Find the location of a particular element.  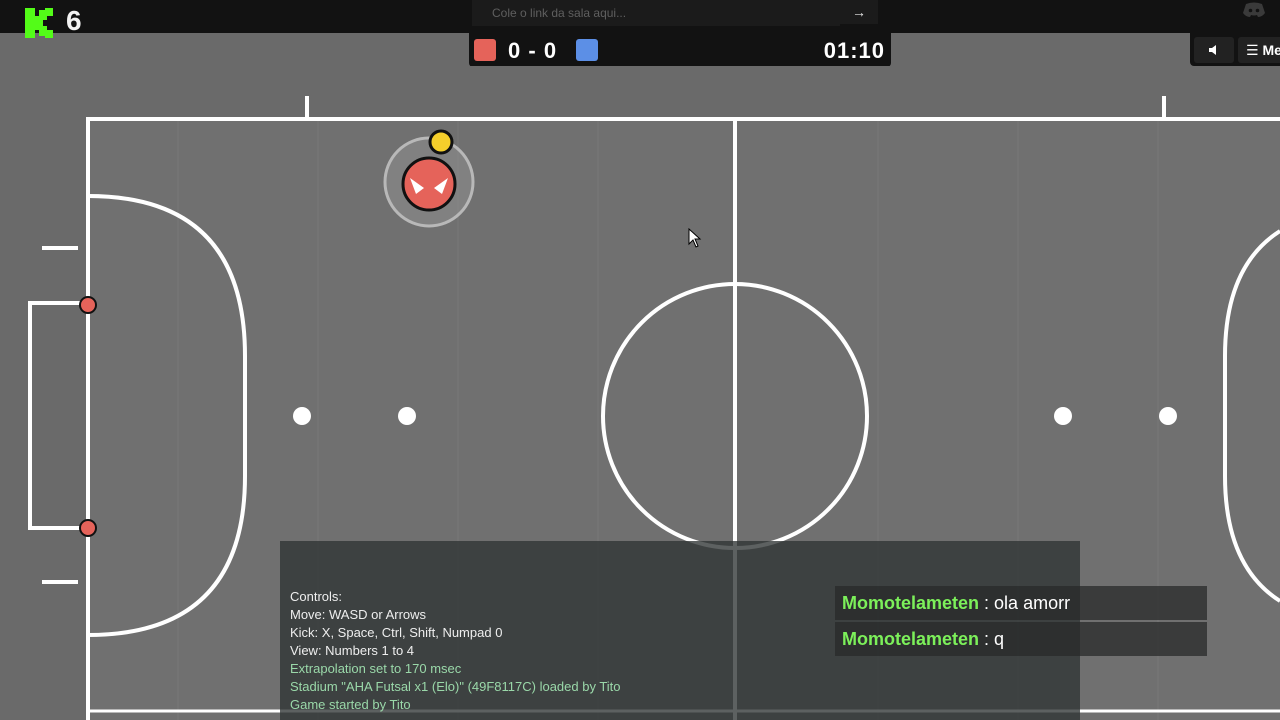

score: 0 - 0 is located at coordinates (532, 51).